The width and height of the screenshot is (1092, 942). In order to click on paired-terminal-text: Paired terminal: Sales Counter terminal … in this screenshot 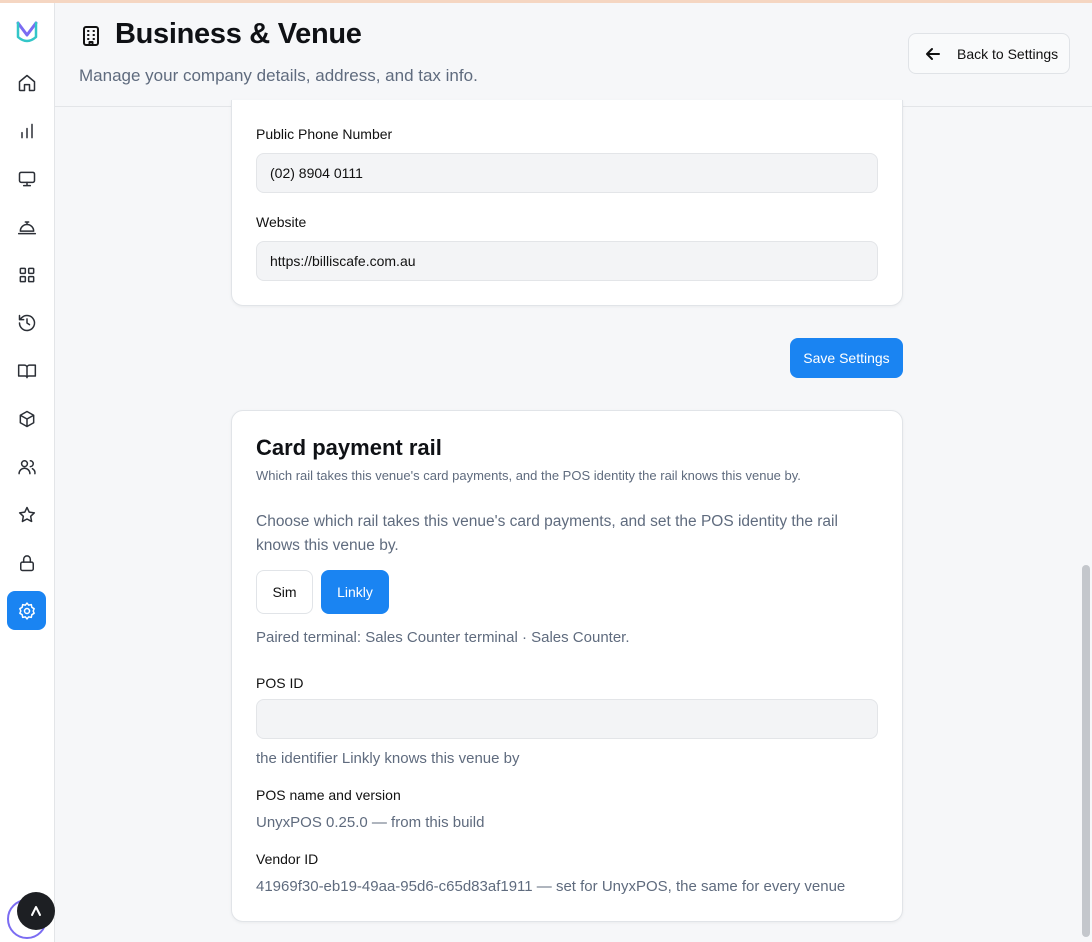, I will do `click(443, 637)`.